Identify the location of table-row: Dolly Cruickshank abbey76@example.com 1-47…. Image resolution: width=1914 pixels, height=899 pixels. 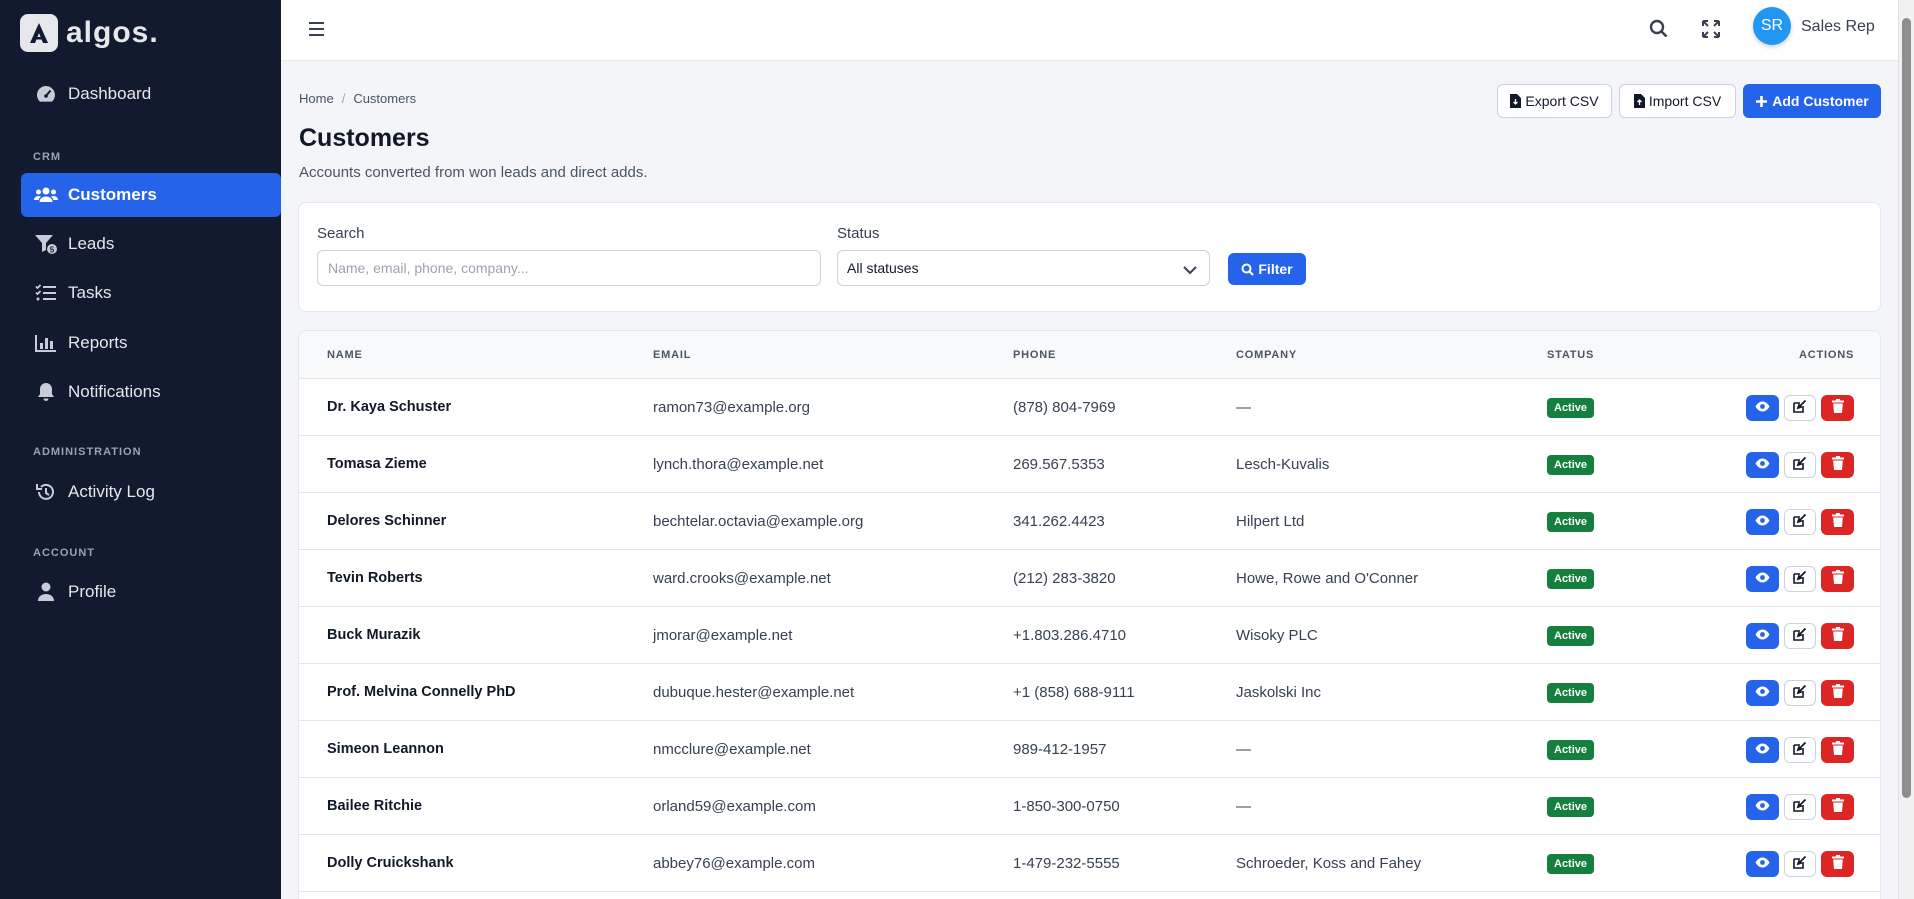
(1089, 863).